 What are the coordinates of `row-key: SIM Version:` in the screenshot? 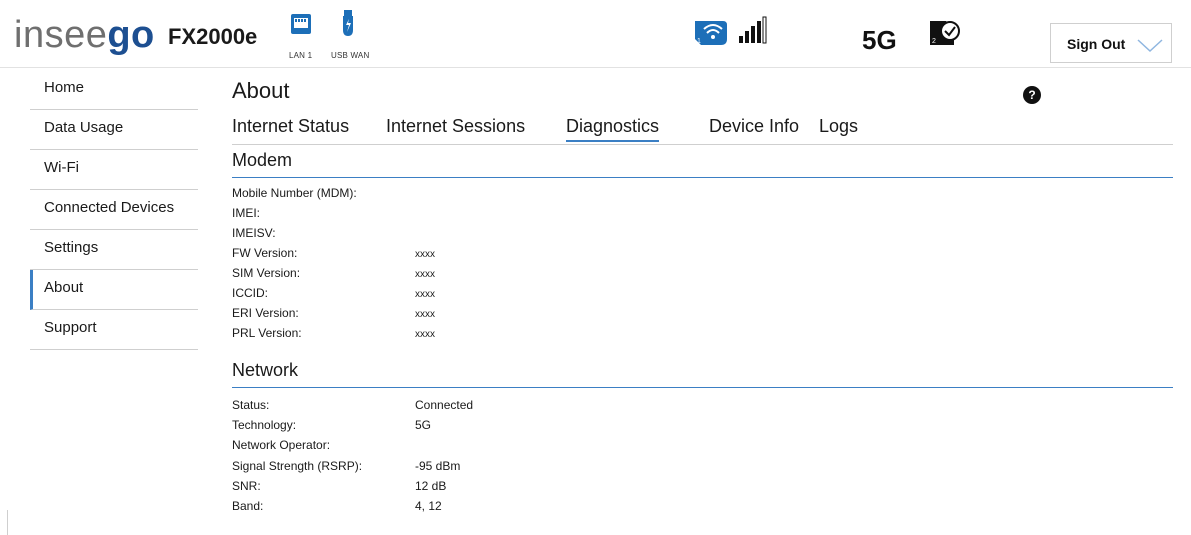 It's located at (266, 273).